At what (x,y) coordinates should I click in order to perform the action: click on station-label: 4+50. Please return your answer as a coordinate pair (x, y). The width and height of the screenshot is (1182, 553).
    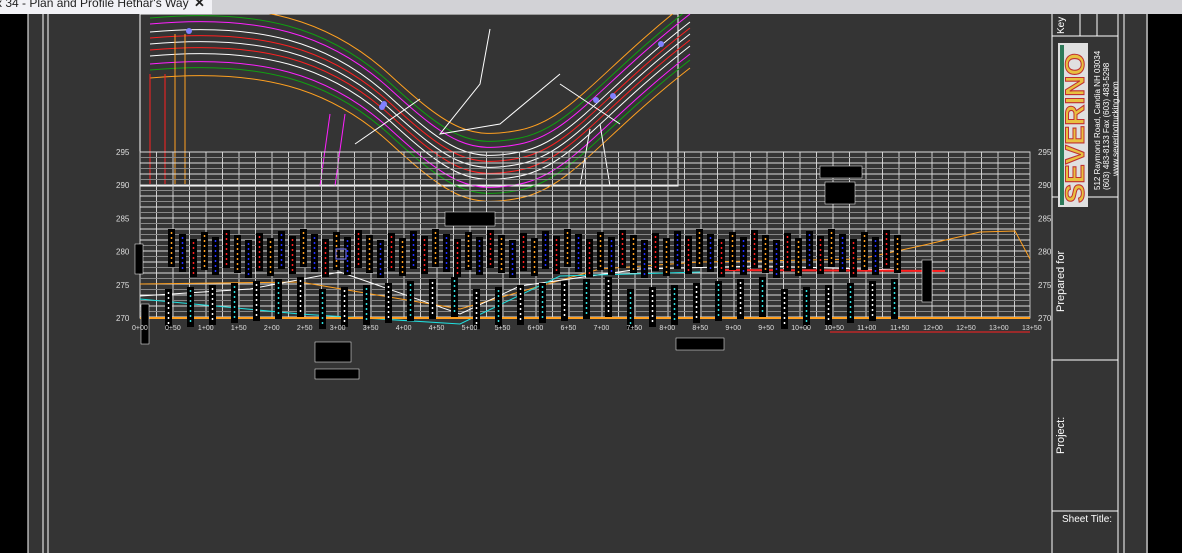
    Looking at the image, I should click on (437, 328).